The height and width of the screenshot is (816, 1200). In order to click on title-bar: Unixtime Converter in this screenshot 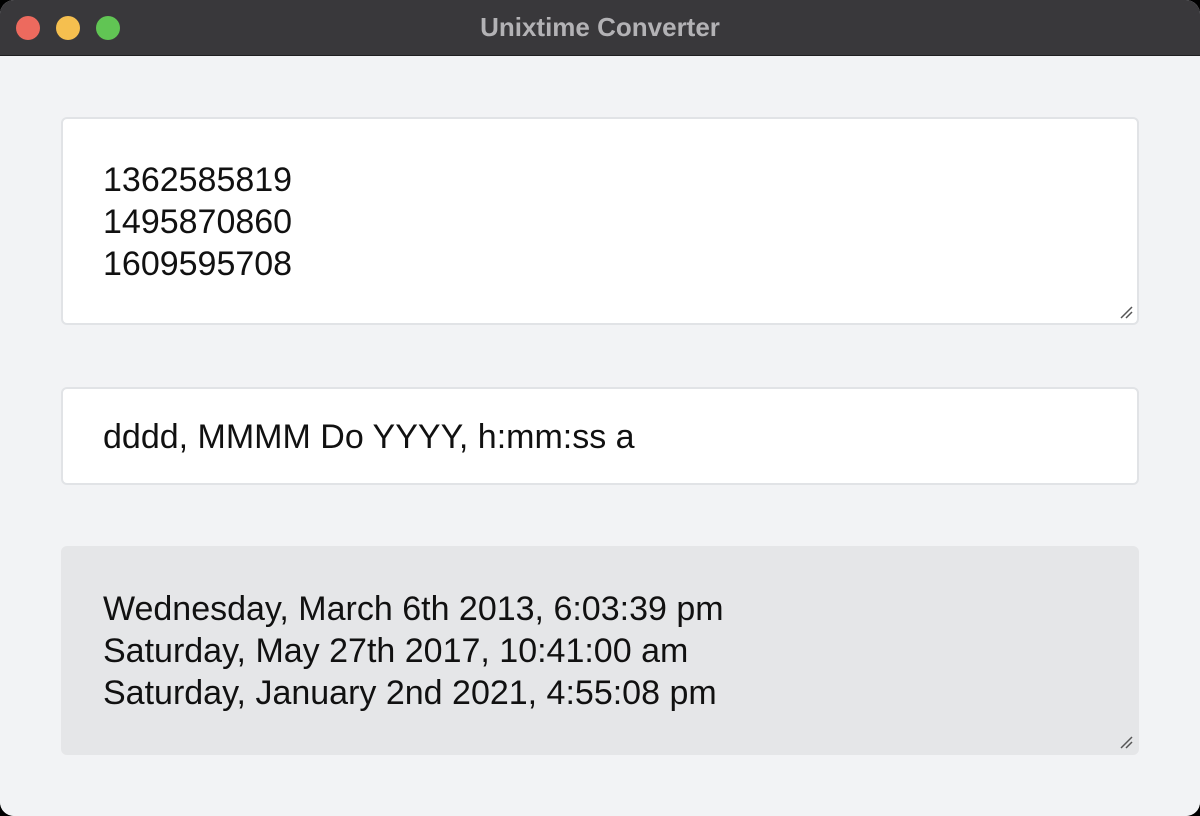, I will do `click(600, 28)`.